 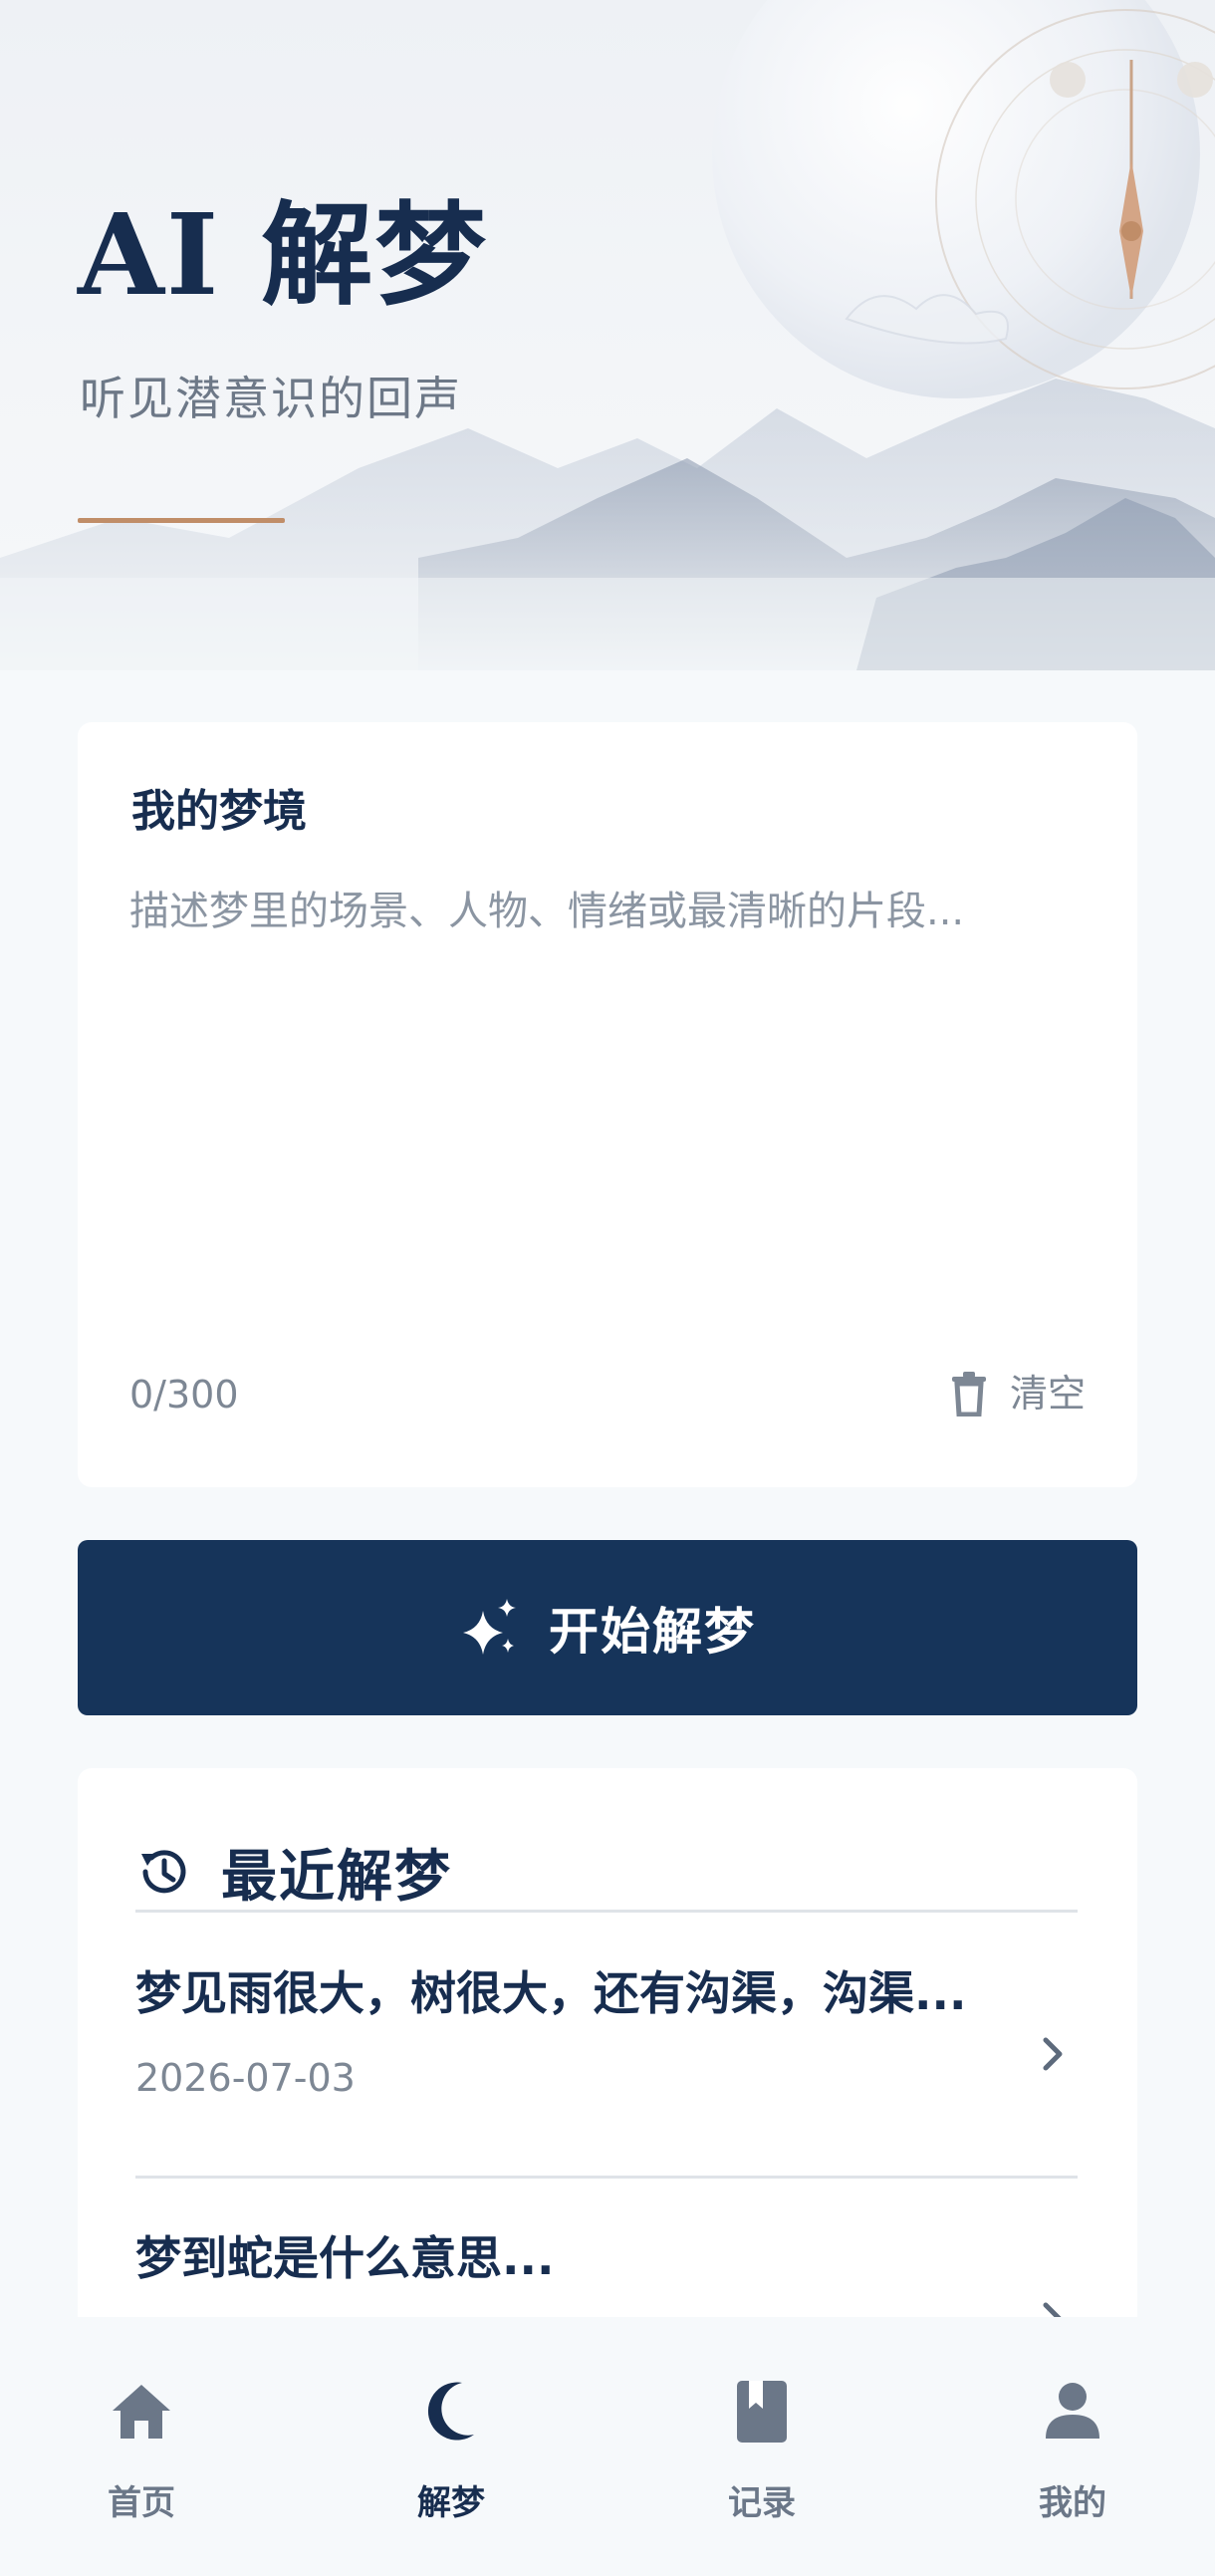 What do you see at coordinates (607, 2044) in the screenshot?
I see `recent-item: 梦见雨很大，树很大，还有沟渠，沟渠... 2026-07-03` at bounding box center [607, 2044].